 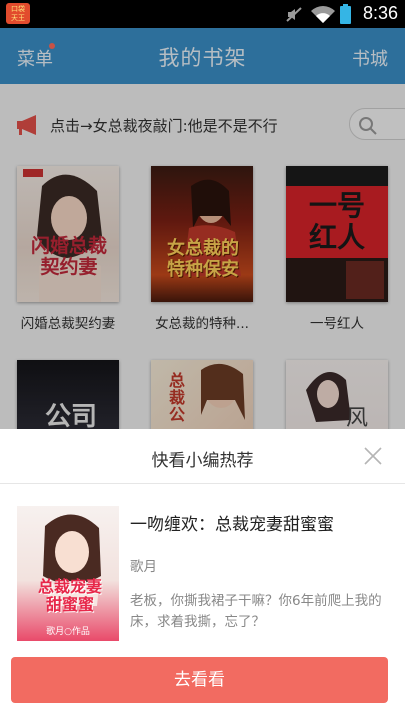 I want to click on wifi-icon, so click(x=323, y=15).